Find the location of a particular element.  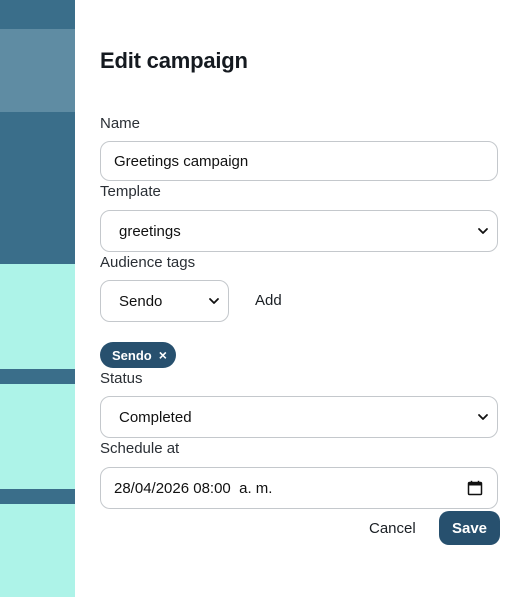

tag-chip: Sendo × is located at coordinates (138, 355).